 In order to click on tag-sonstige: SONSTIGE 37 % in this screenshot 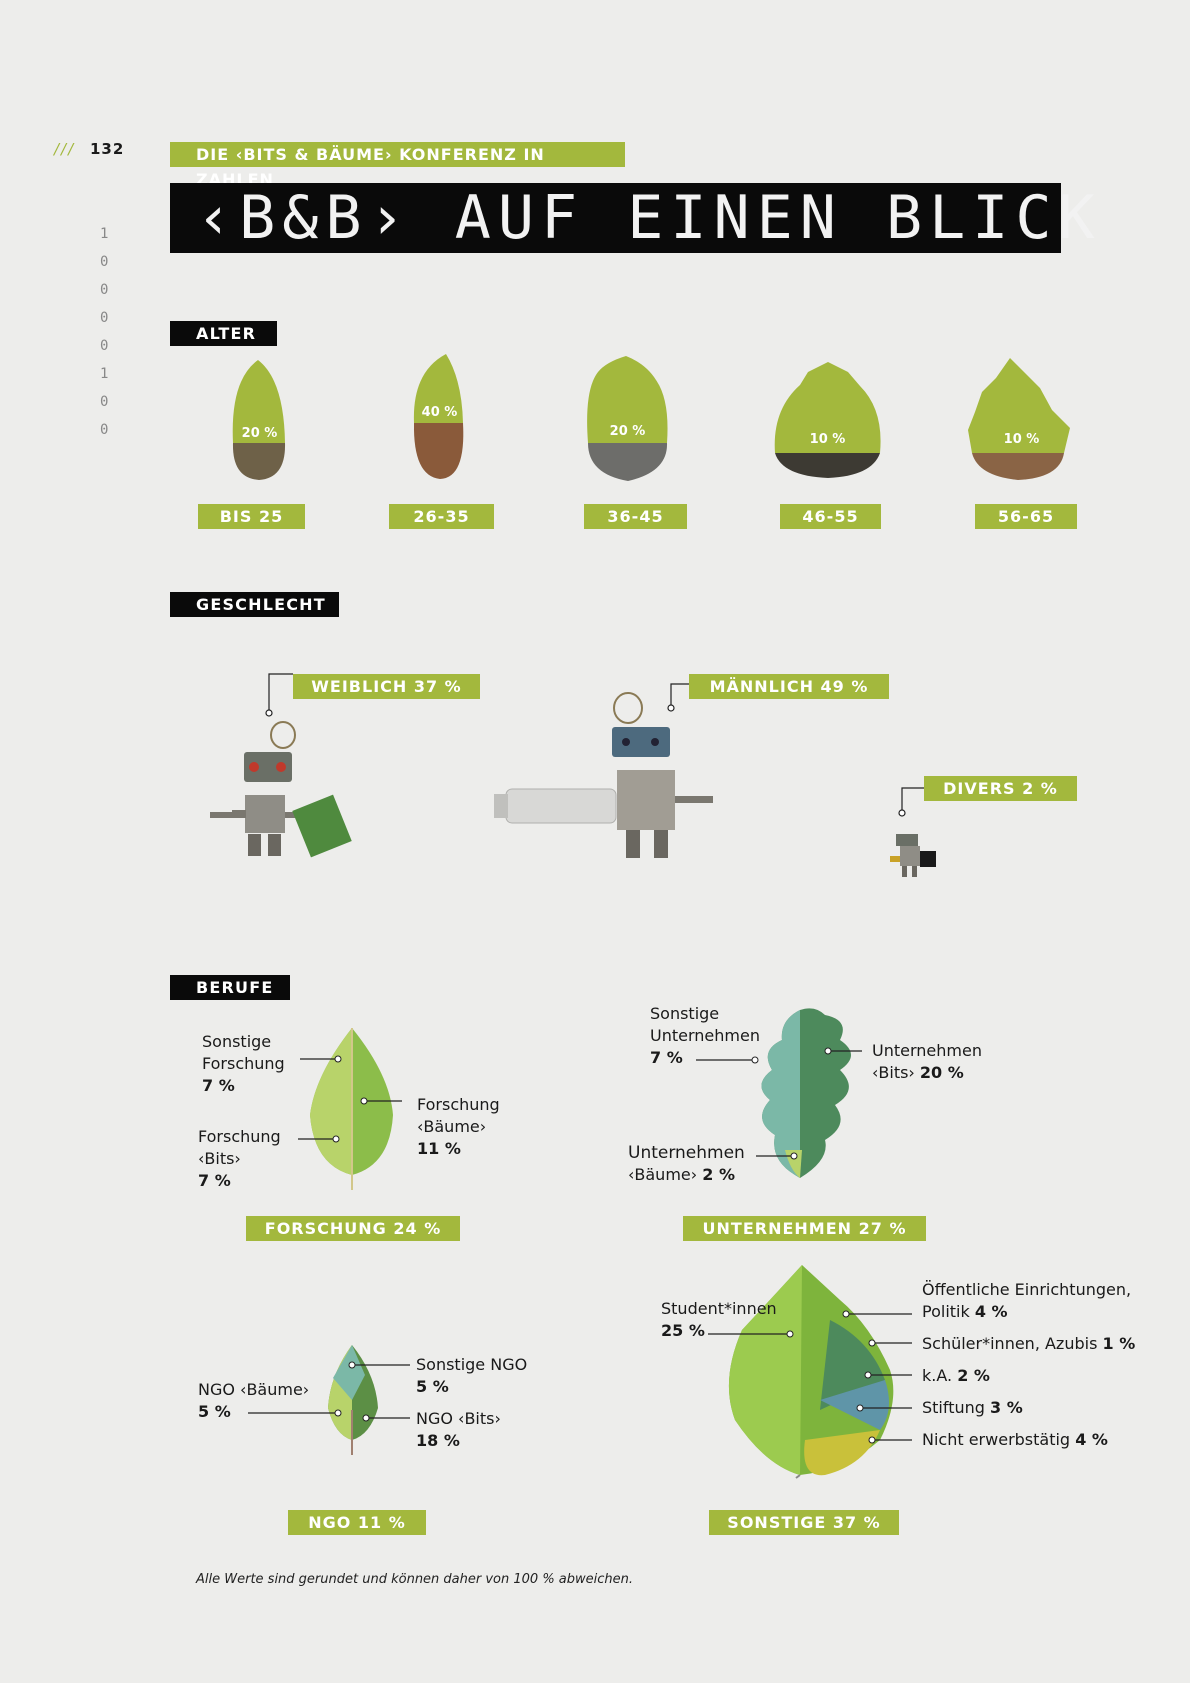, I will do `click(804, 1522)`.